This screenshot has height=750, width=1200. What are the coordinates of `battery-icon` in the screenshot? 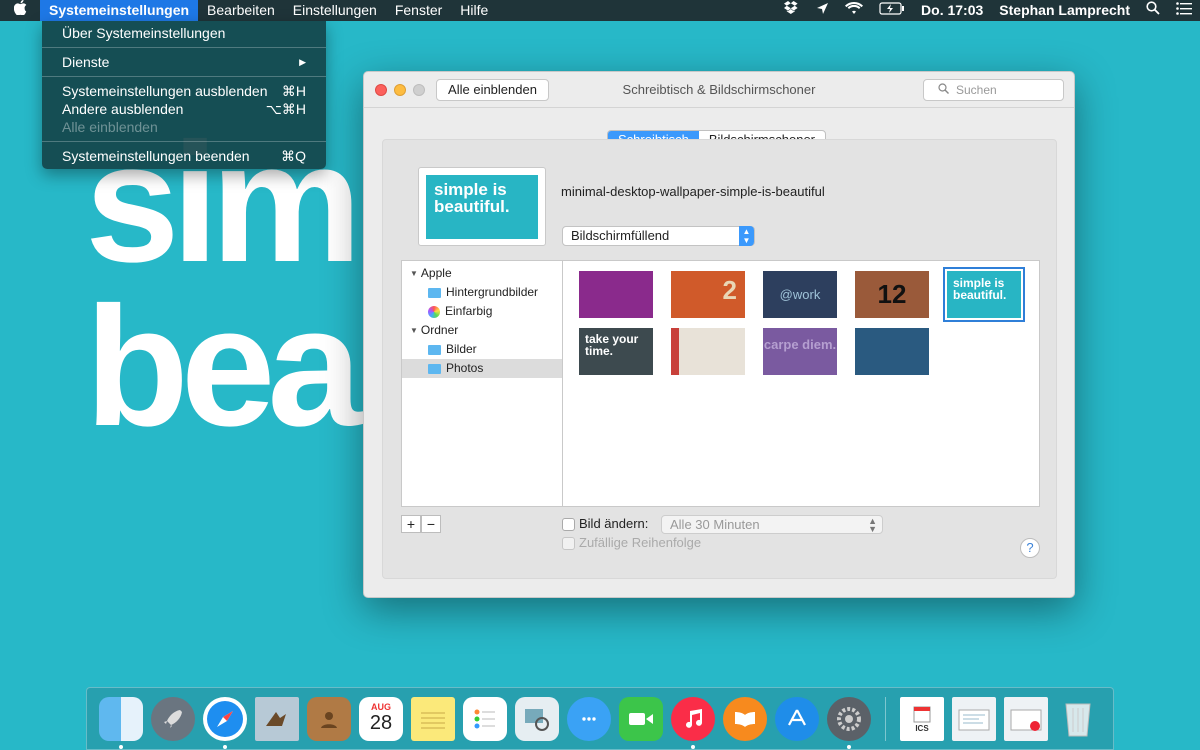 It's located at (892, 10).